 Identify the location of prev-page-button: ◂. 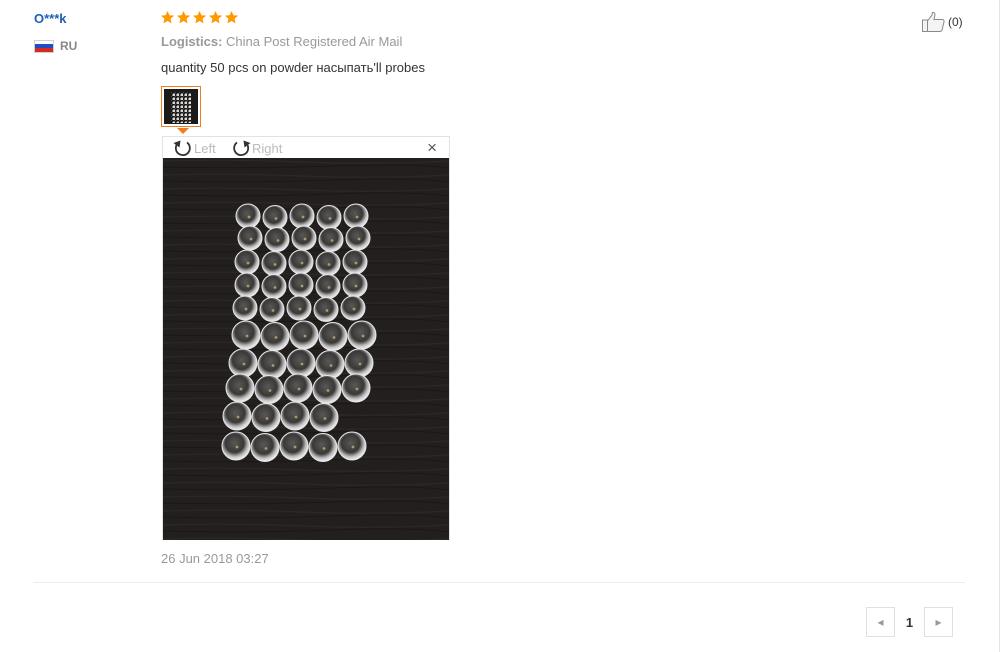
(880, 622).